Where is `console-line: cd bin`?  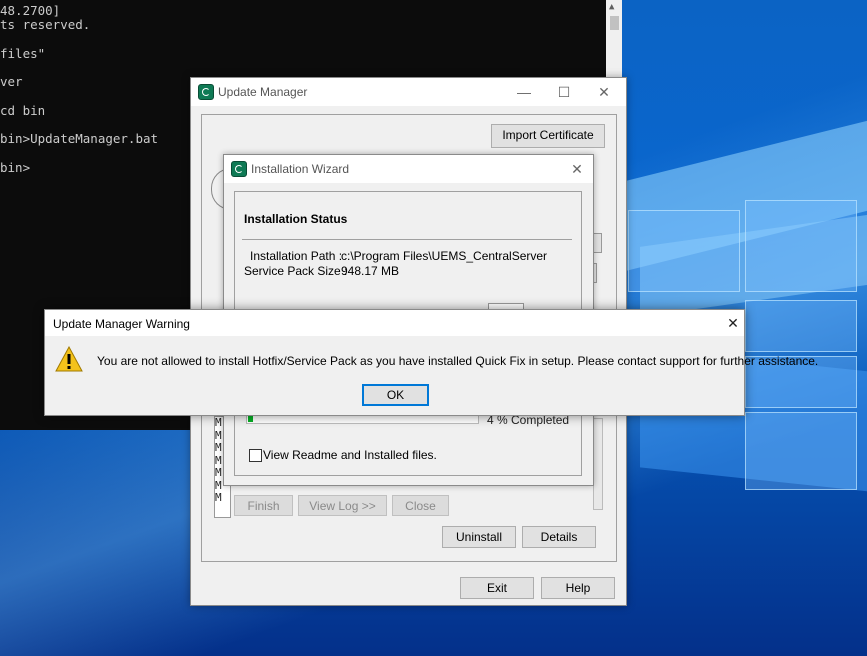
console-line: cd bin is located at coordinates (23, 110).